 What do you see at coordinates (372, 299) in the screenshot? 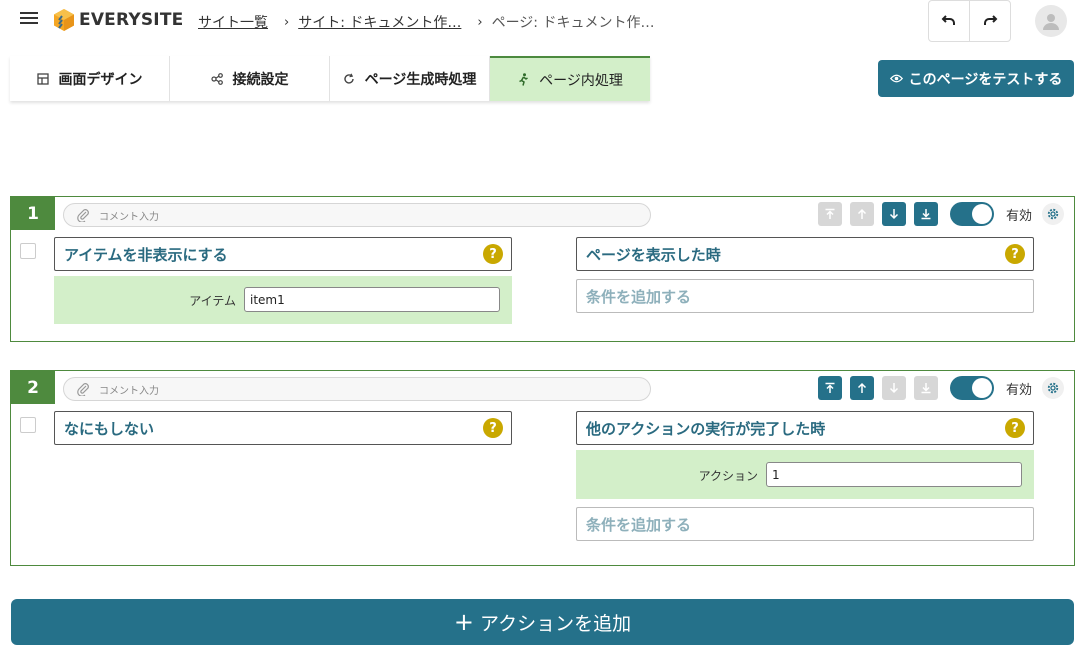
I see `item-input: item1` at bounding box center [372, 299].